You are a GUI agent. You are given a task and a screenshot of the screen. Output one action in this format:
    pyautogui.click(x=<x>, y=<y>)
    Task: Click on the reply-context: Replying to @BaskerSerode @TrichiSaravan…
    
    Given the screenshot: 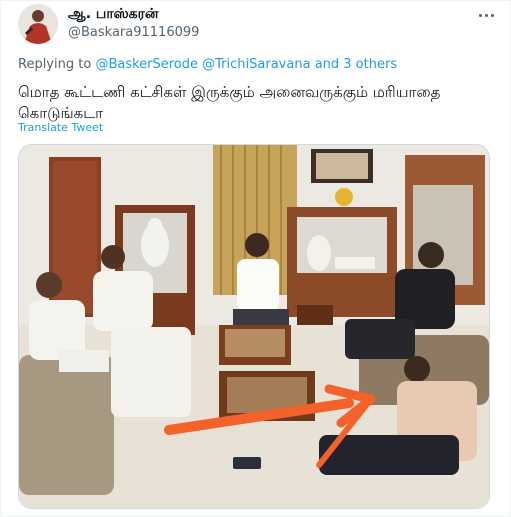 What is the action you would take?
    pyautogui.click(x=207, y=64)
    